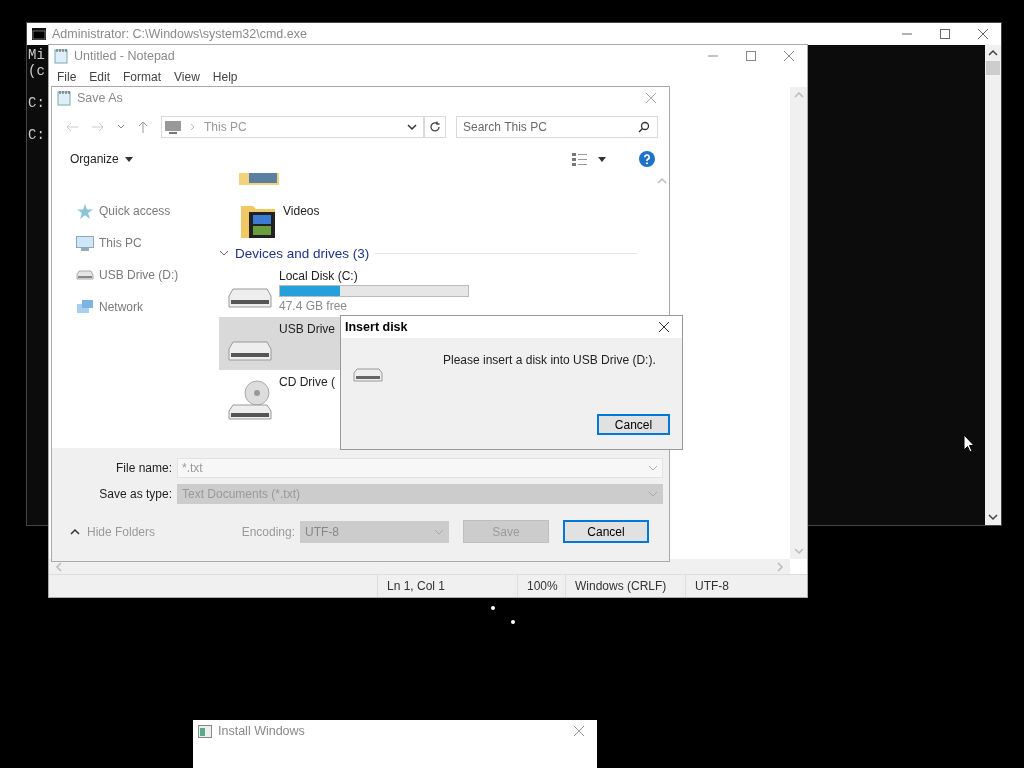 This screenshot has width=1024, height=768. What do you see at coordinates (36, 71) in the screenshot?
I see `console-line: (c` at bounding box center [36, 71].